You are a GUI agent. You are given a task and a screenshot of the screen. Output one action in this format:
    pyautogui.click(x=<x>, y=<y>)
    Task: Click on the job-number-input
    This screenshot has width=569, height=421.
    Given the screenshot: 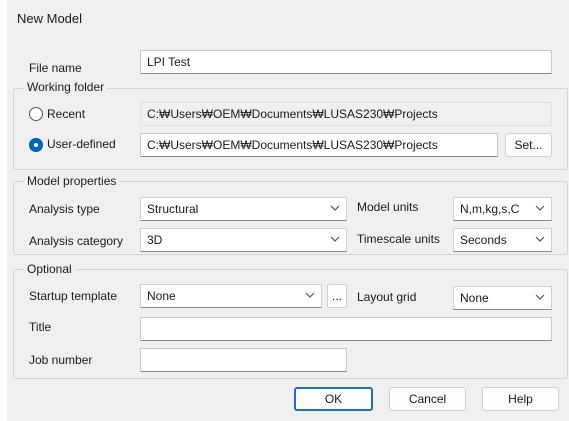 What is the action you would take?
    pyautogui.click(x=243, y=360)
    